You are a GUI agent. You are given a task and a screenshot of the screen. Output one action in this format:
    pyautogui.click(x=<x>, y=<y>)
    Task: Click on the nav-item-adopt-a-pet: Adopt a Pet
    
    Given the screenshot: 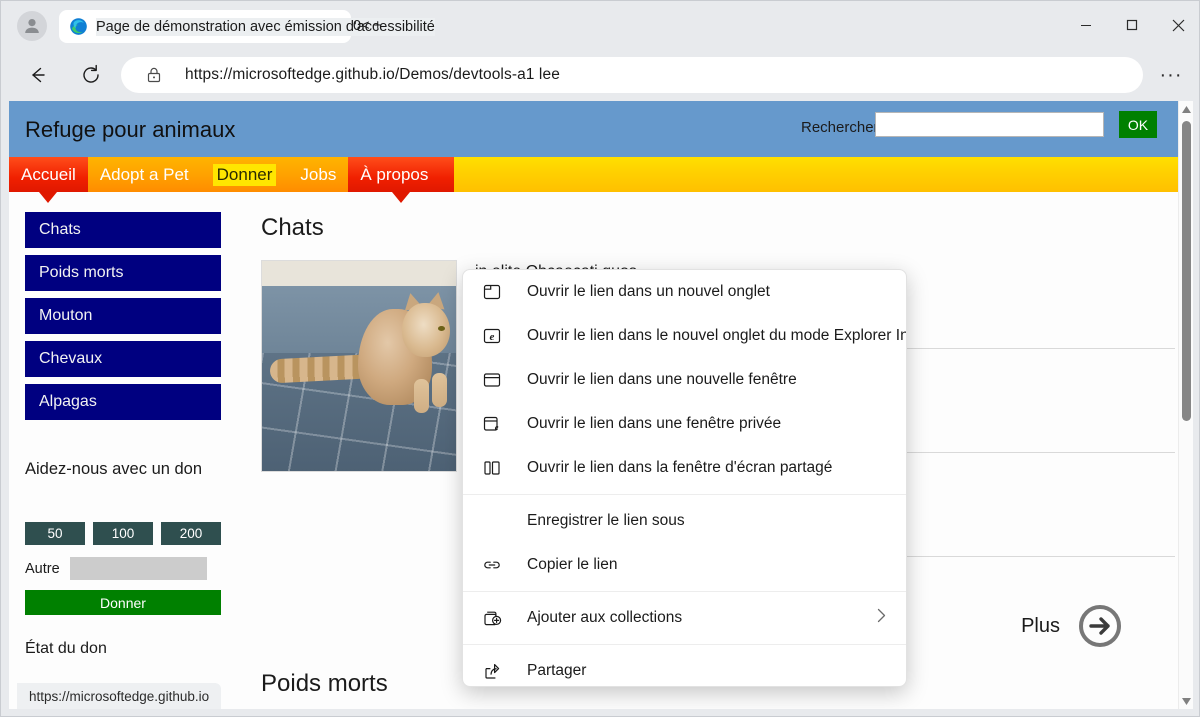 What is the action you would take?
    pyautogui.click(x=144, y=174)
    